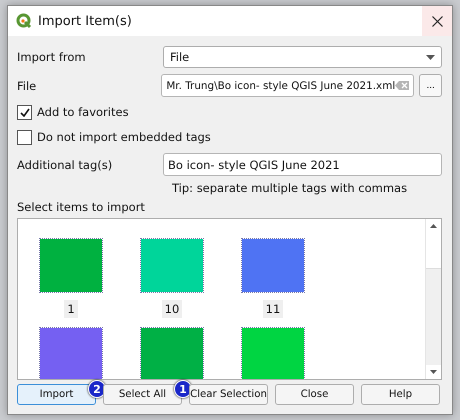  I want to click on clear-icon, so click(402, 85).